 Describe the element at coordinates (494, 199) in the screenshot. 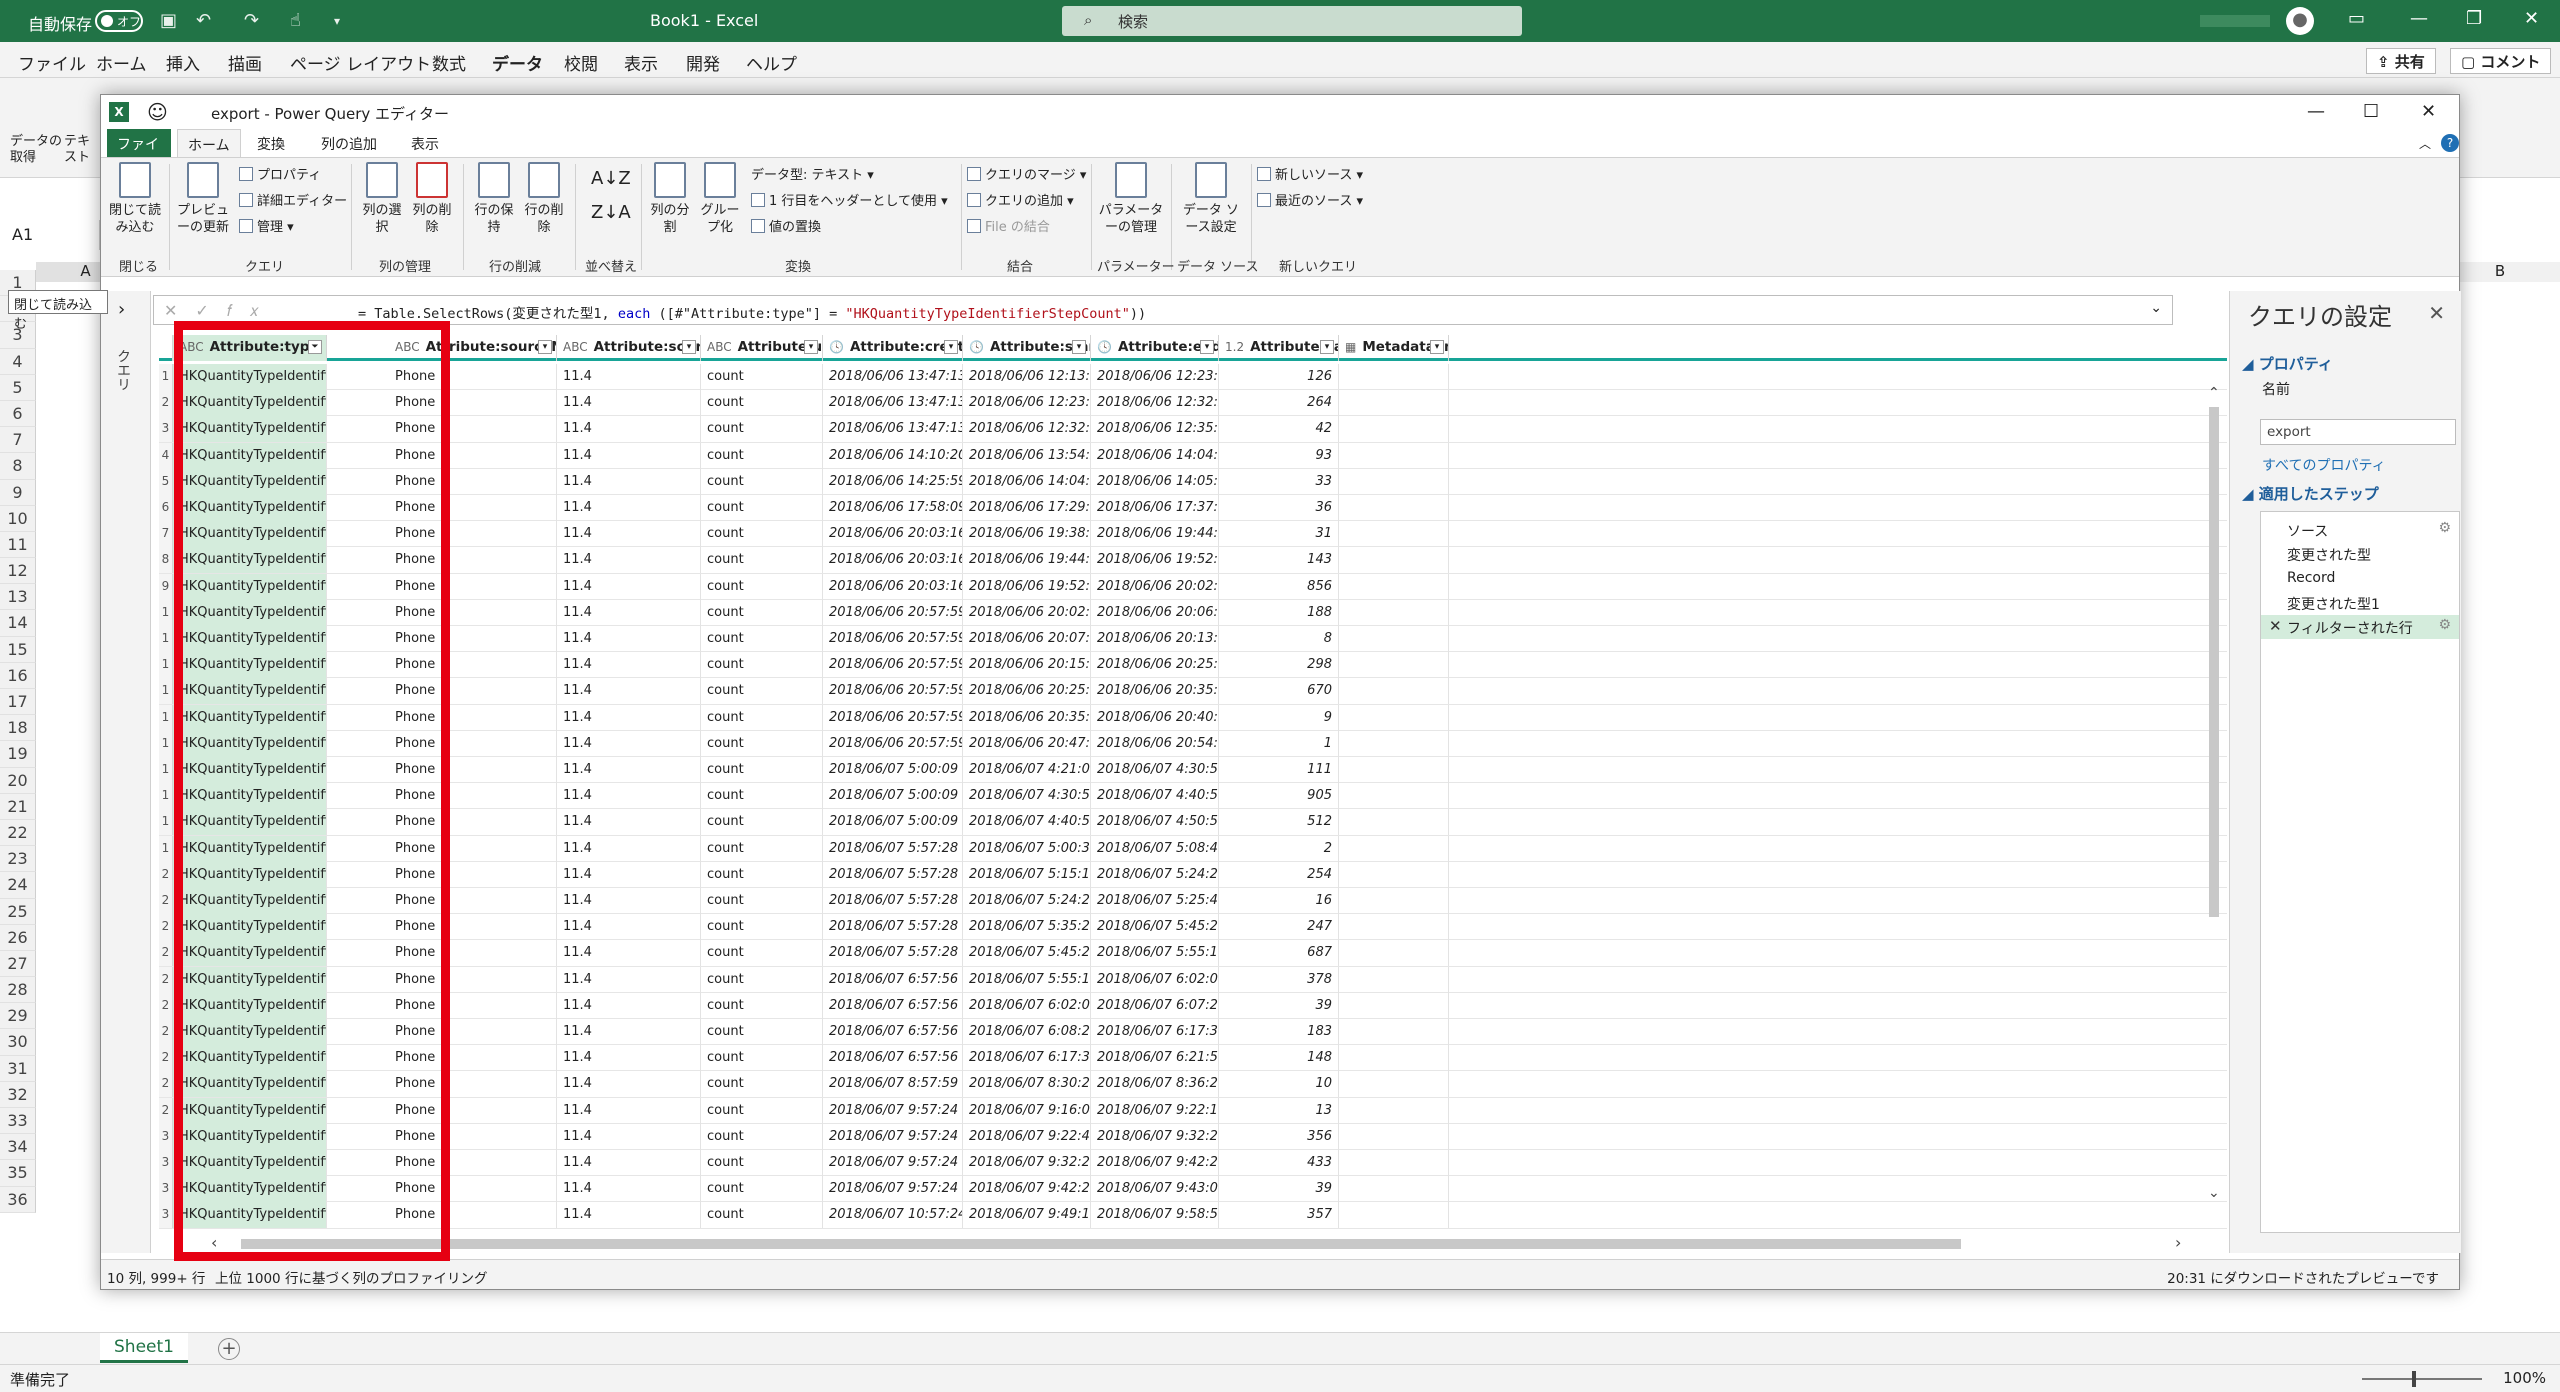

I see `keep-rows-button: 行の保持` at that location.